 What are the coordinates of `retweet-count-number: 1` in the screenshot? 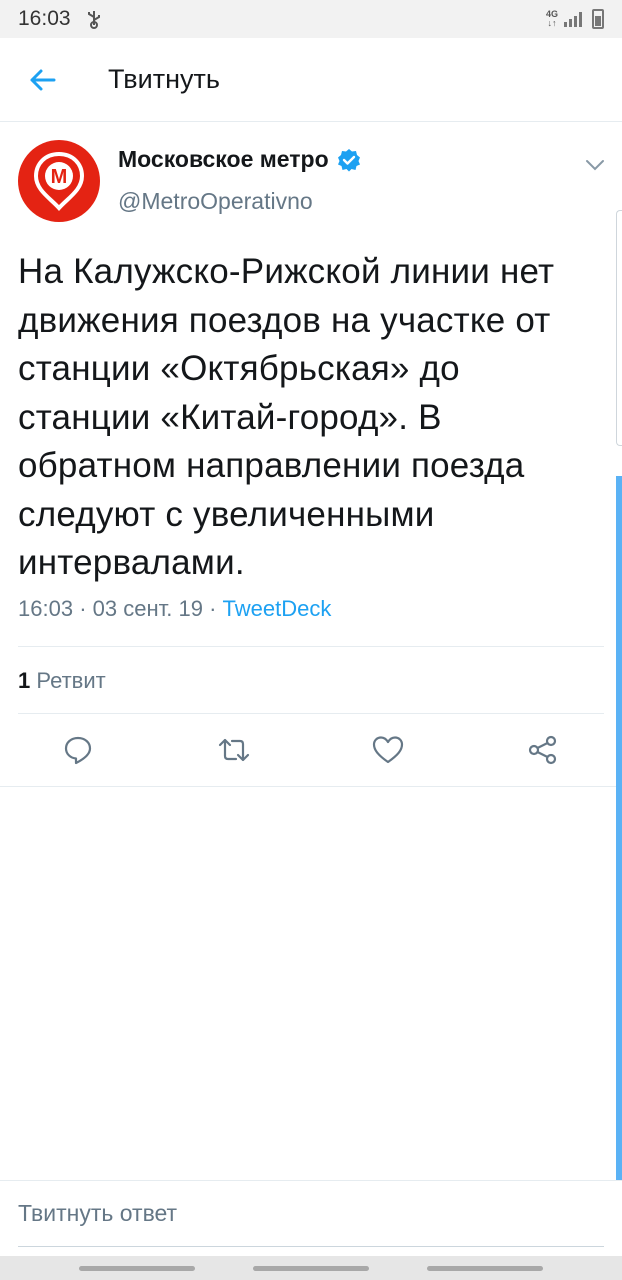 It's located at (24, 680).